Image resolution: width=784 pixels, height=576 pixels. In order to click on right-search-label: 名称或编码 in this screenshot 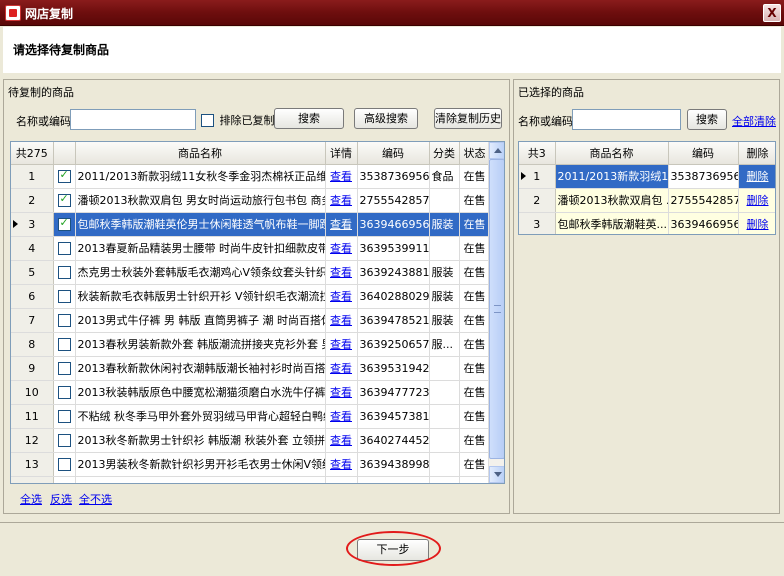, I will do `click(545, 121)`.